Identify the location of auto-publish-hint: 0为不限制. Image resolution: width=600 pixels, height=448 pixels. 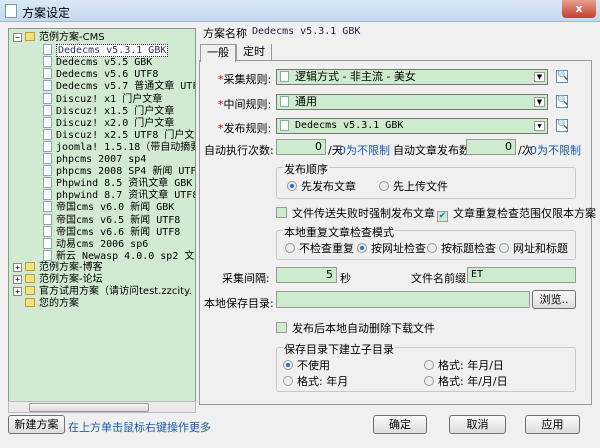
(555, 150).